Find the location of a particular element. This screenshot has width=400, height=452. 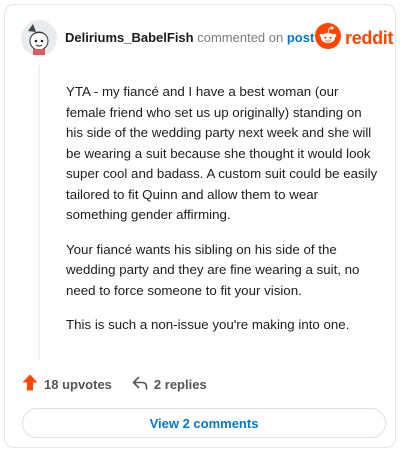

username: Deliriums_BabelFish is located at coordinates (129, 37).